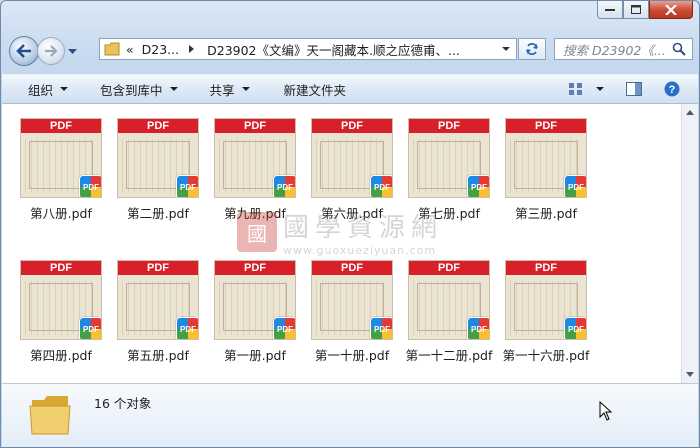 This screenshot has height=448, width=700. I want to click on file-name: 第一册.pdf, so click(255, 355).